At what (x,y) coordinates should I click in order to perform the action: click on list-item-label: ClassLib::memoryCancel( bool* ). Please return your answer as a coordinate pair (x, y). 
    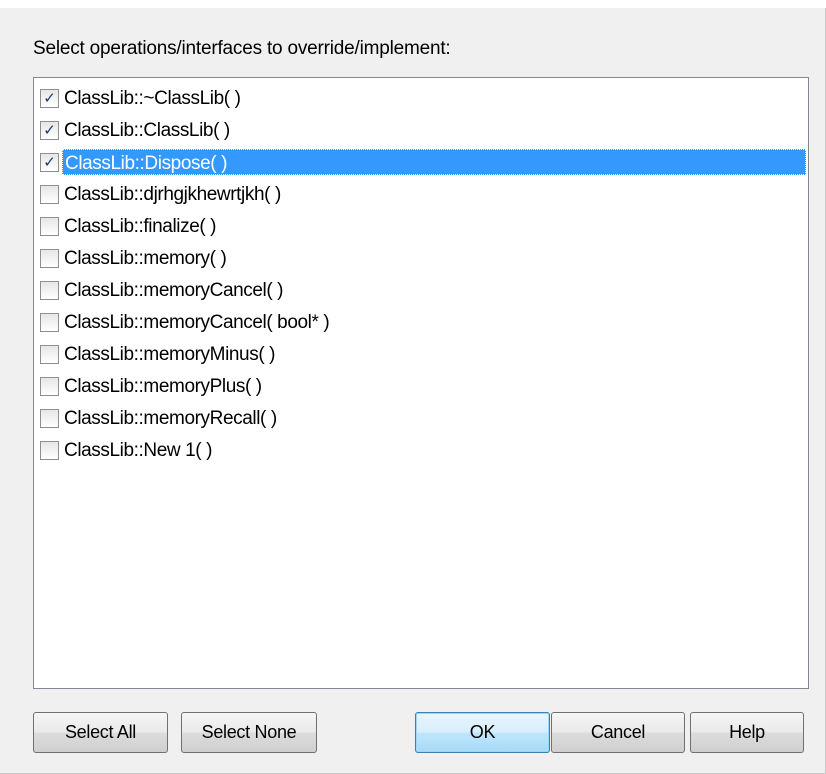
    Looking at the image, I should click on (197, 322).